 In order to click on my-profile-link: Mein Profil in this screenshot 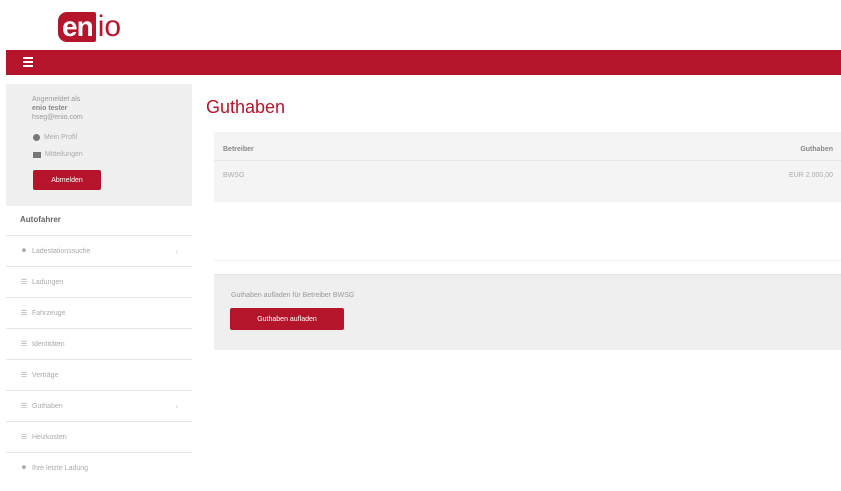, I will do `click(55, 137)`.